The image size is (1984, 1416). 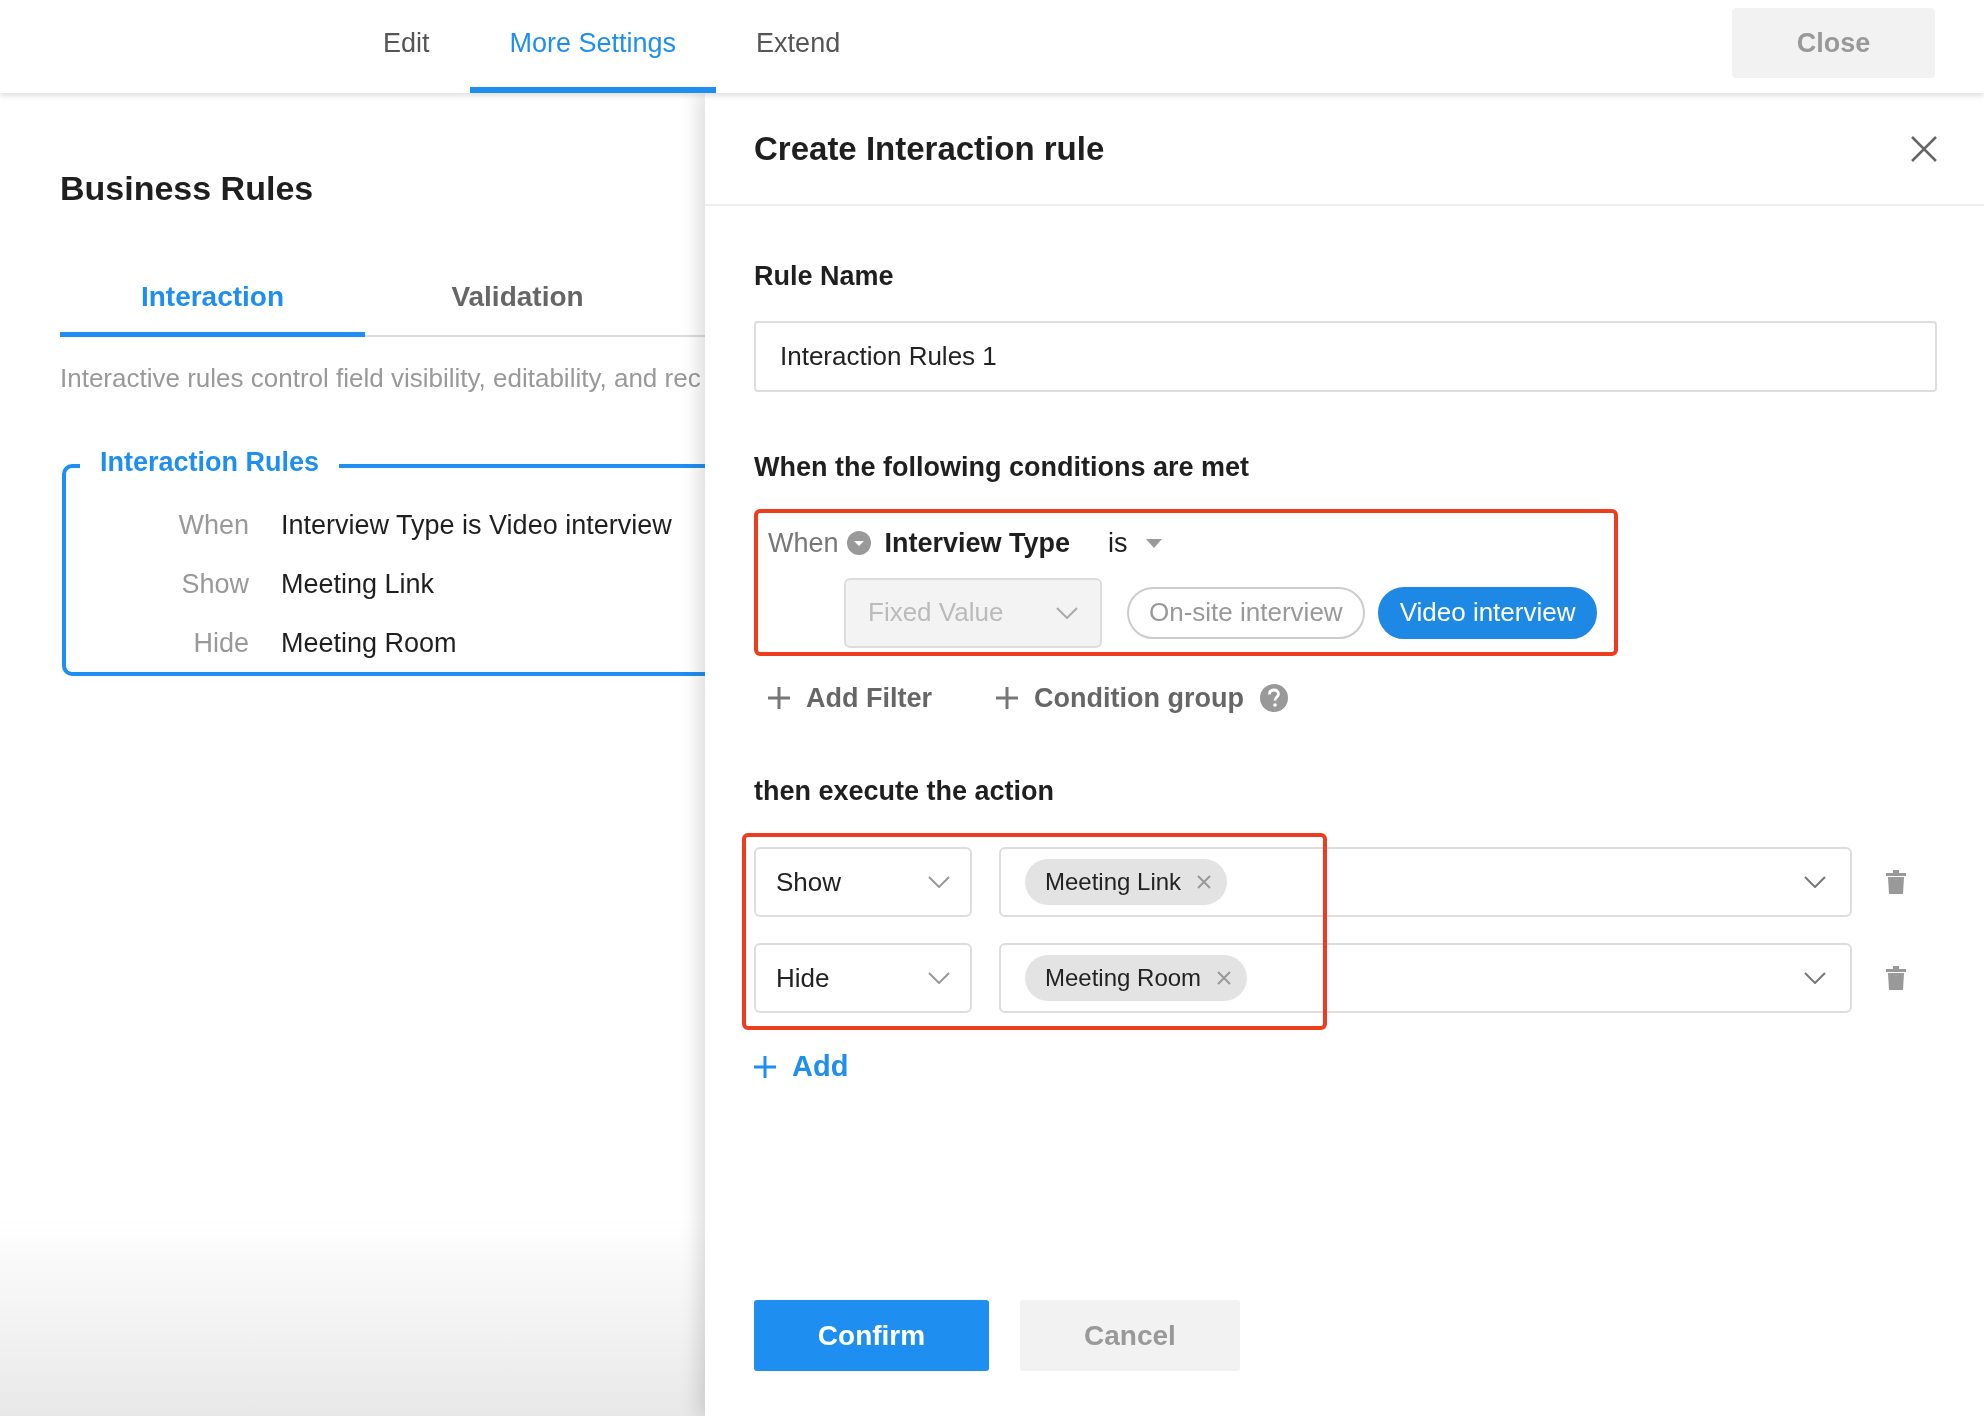 I want to click on tab: Extend, so click(x=798, y=46).